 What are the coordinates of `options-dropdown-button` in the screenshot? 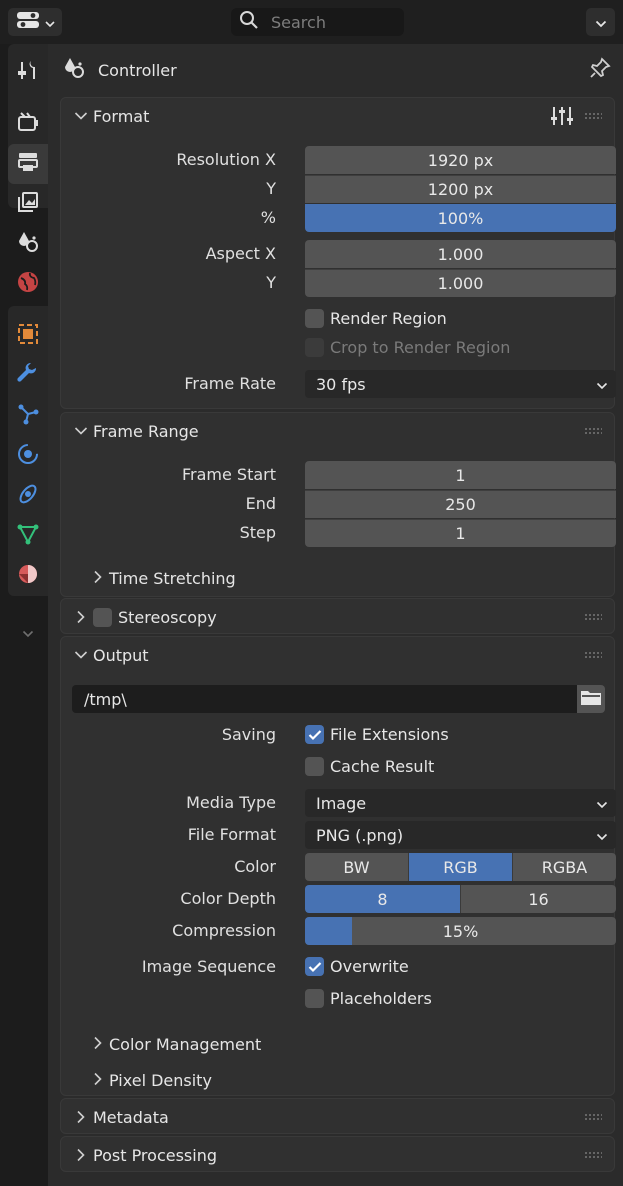 It's located at (600, 22).